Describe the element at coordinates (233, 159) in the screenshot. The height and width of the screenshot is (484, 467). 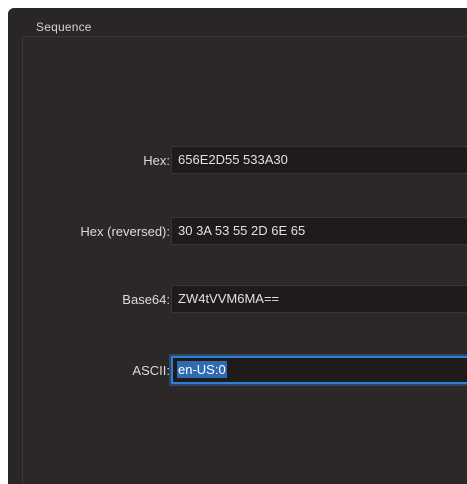
I see `hex-value: 656E2D55 533A30` at that location.